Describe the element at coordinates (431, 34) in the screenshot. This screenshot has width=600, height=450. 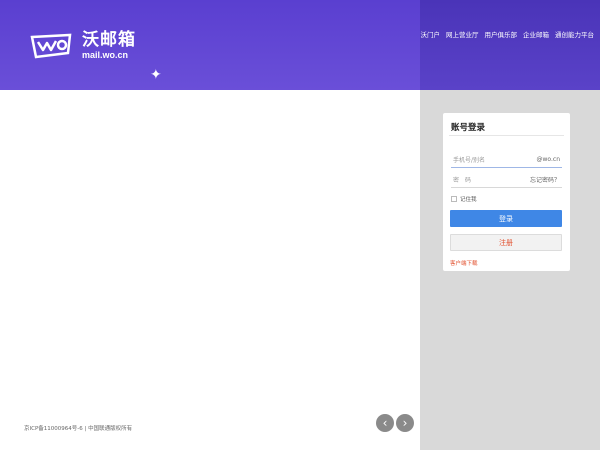
I see `nav-wo-portal: 沃门户` at that location.